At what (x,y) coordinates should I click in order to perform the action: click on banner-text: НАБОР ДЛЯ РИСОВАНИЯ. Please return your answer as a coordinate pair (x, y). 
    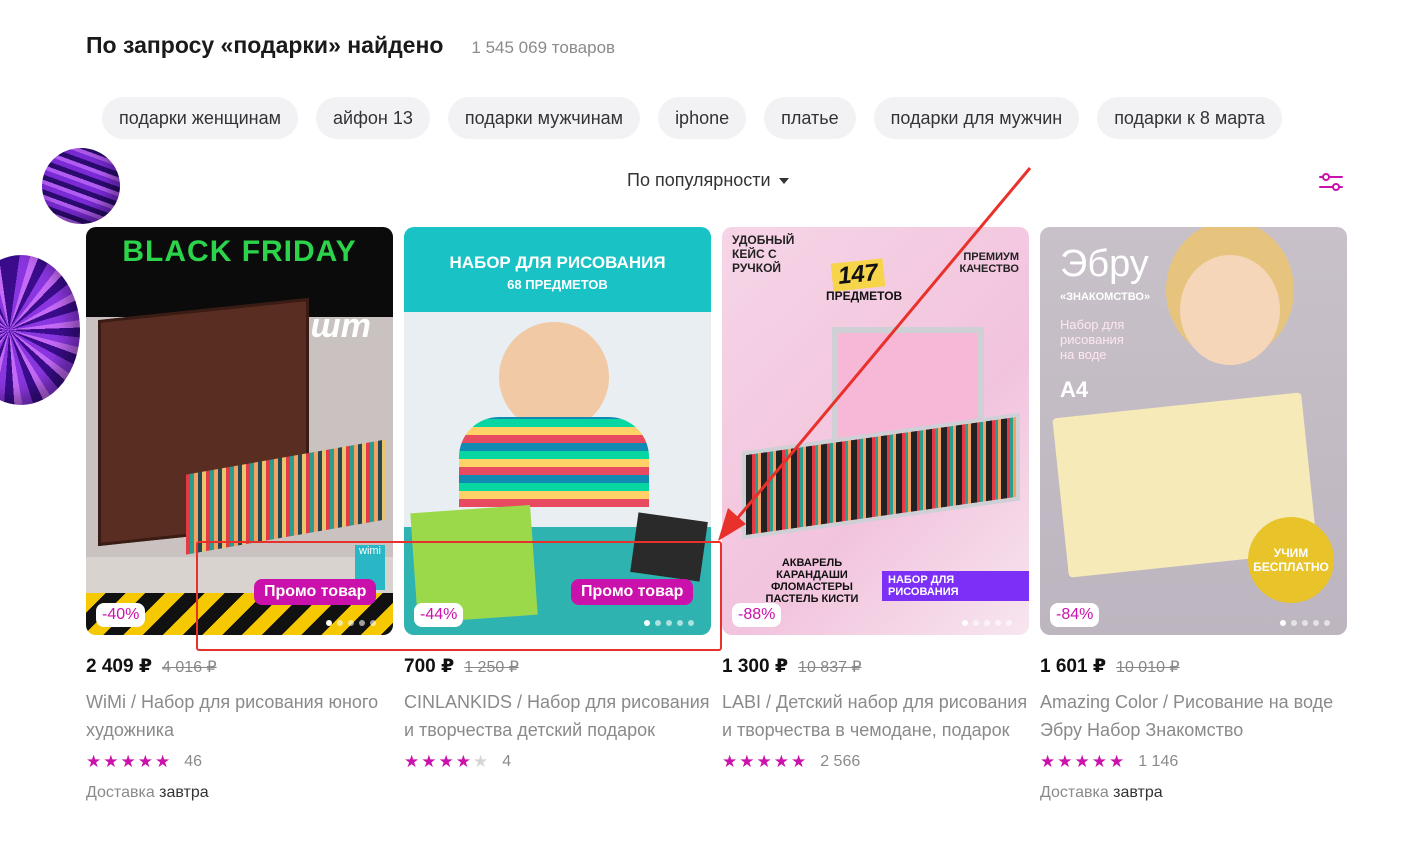
    Looking at the image, I should click on (557, 262).